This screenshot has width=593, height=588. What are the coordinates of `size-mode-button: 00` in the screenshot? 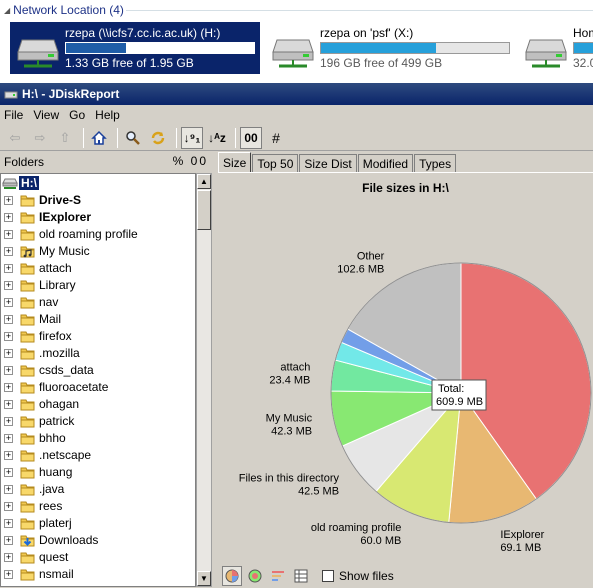 It's located at (251, 137).